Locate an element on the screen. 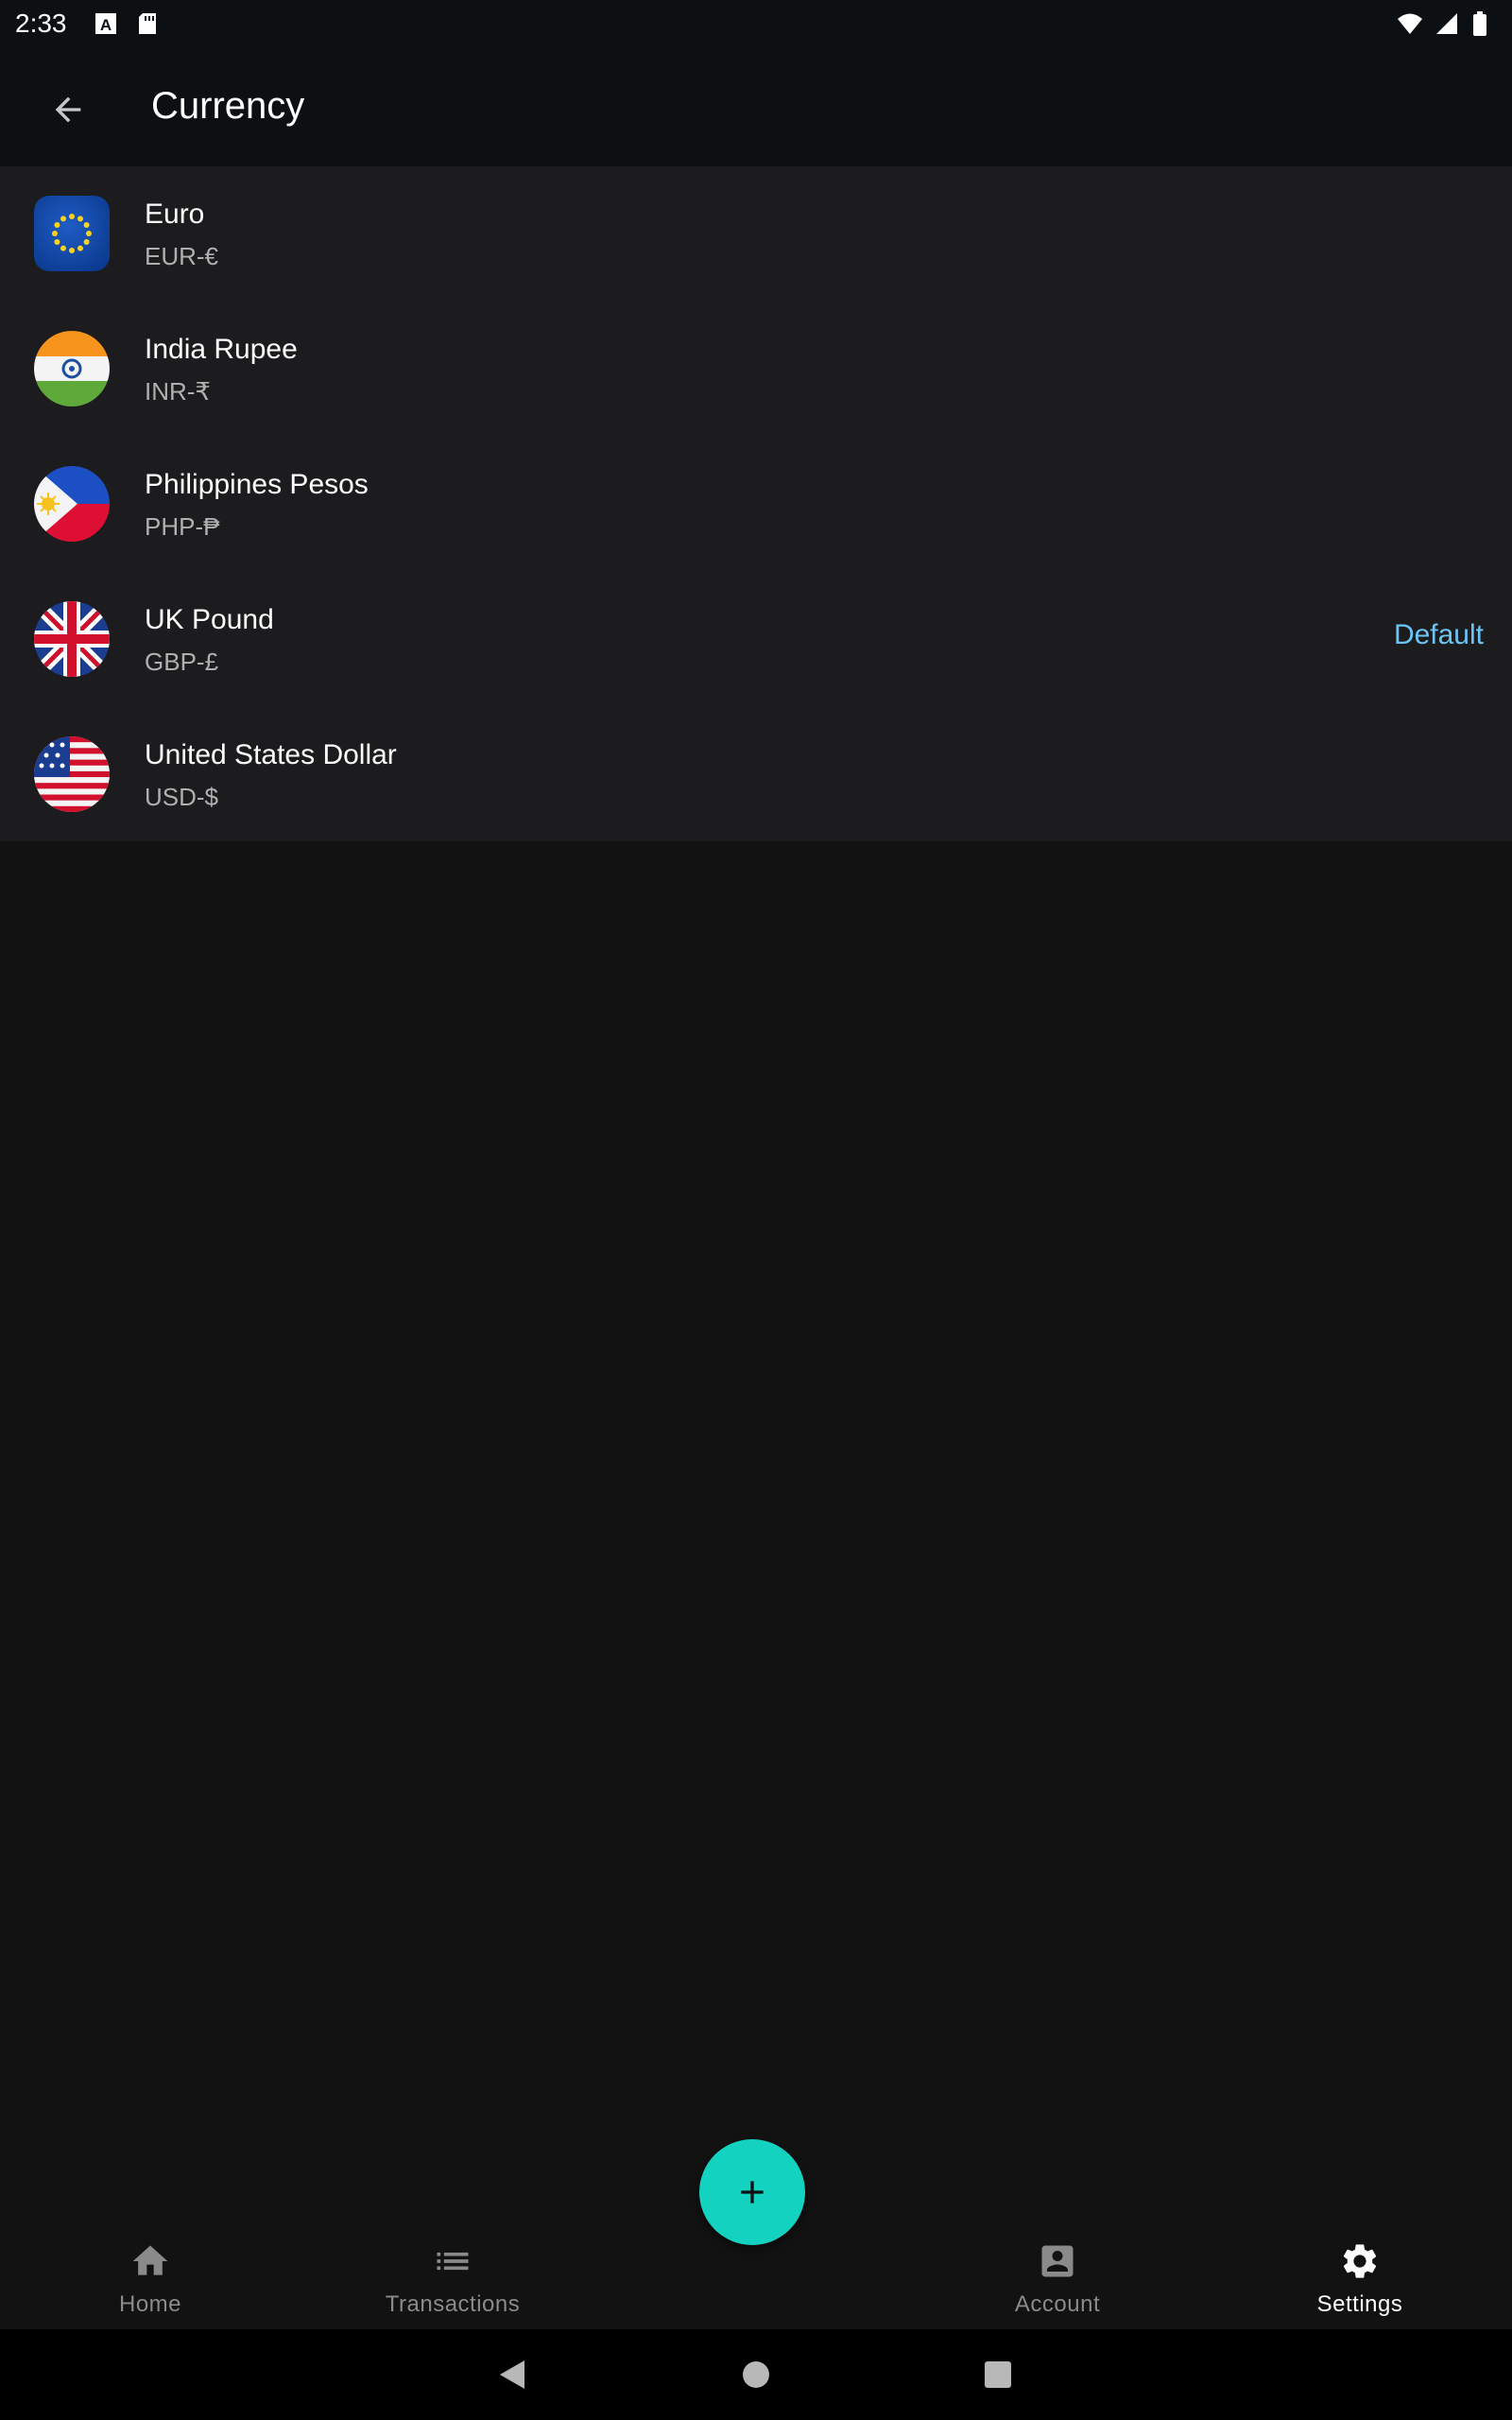 The width and height of the screenshot is (1512, 2420). nav-transactions: Transactions is located at coordinates (453, 2282).